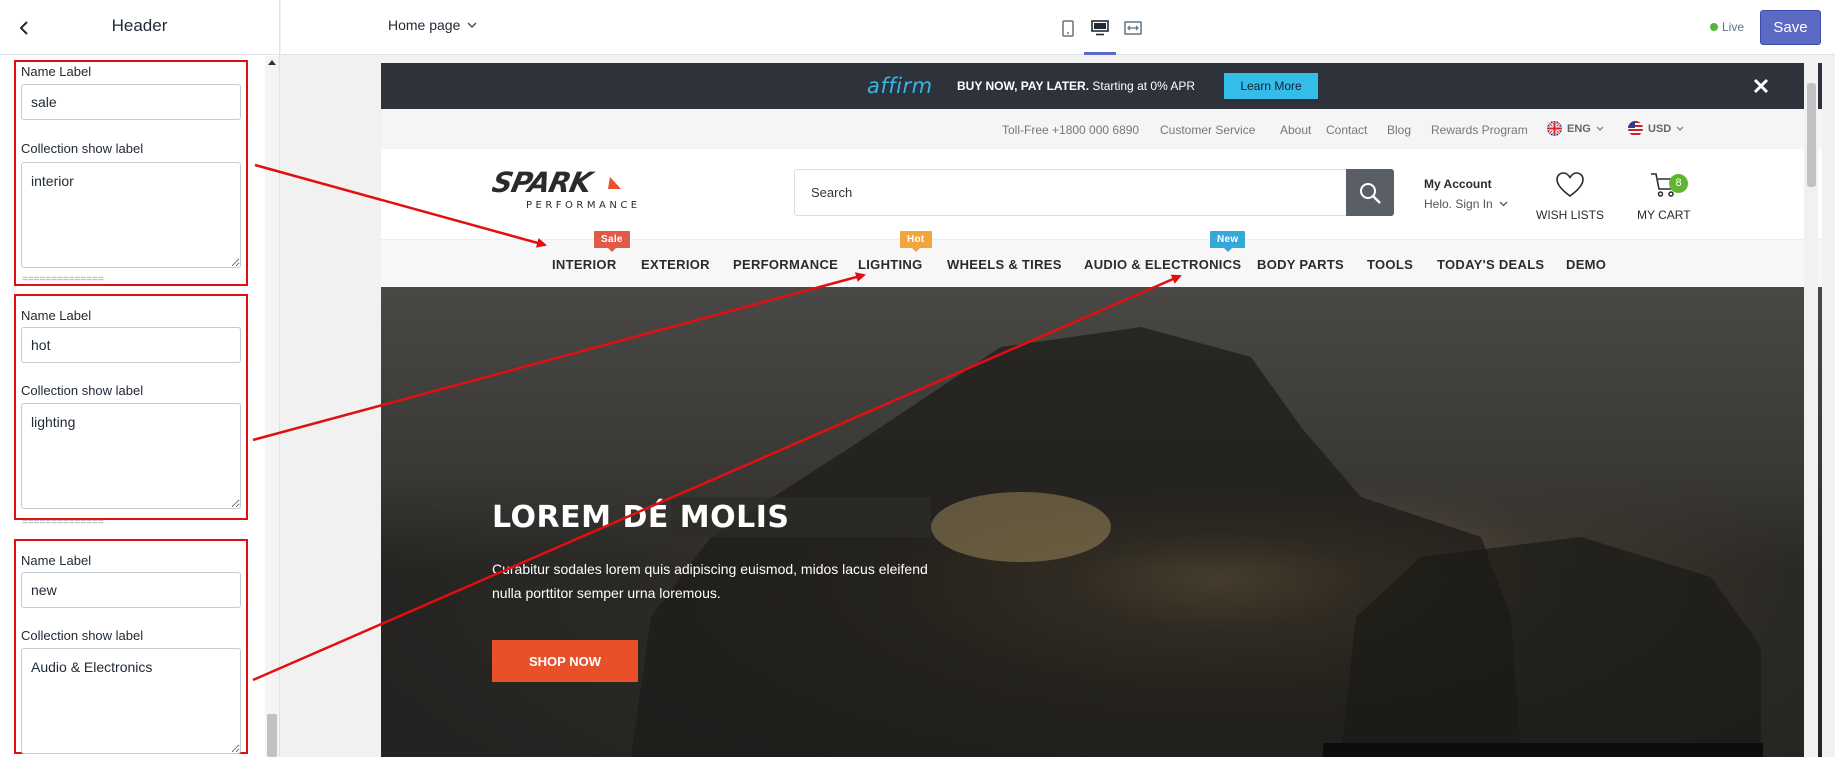 This screenshot has width=1835, height=757. What do you see at coordinates (785, 264) in the screenshot?
I see `nav-item-performance: PERFORMANCE` at bounding box center [785, 264].